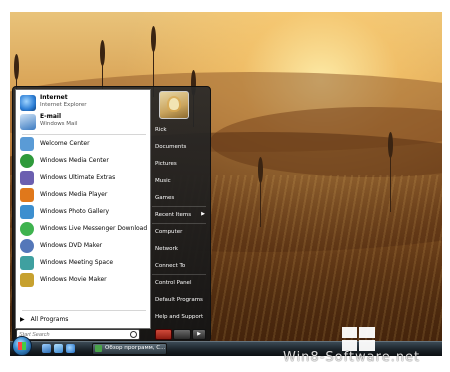 This screenshot has width=450, height=372. I want to click on right-item-label: Connect To, so click(170, 266).